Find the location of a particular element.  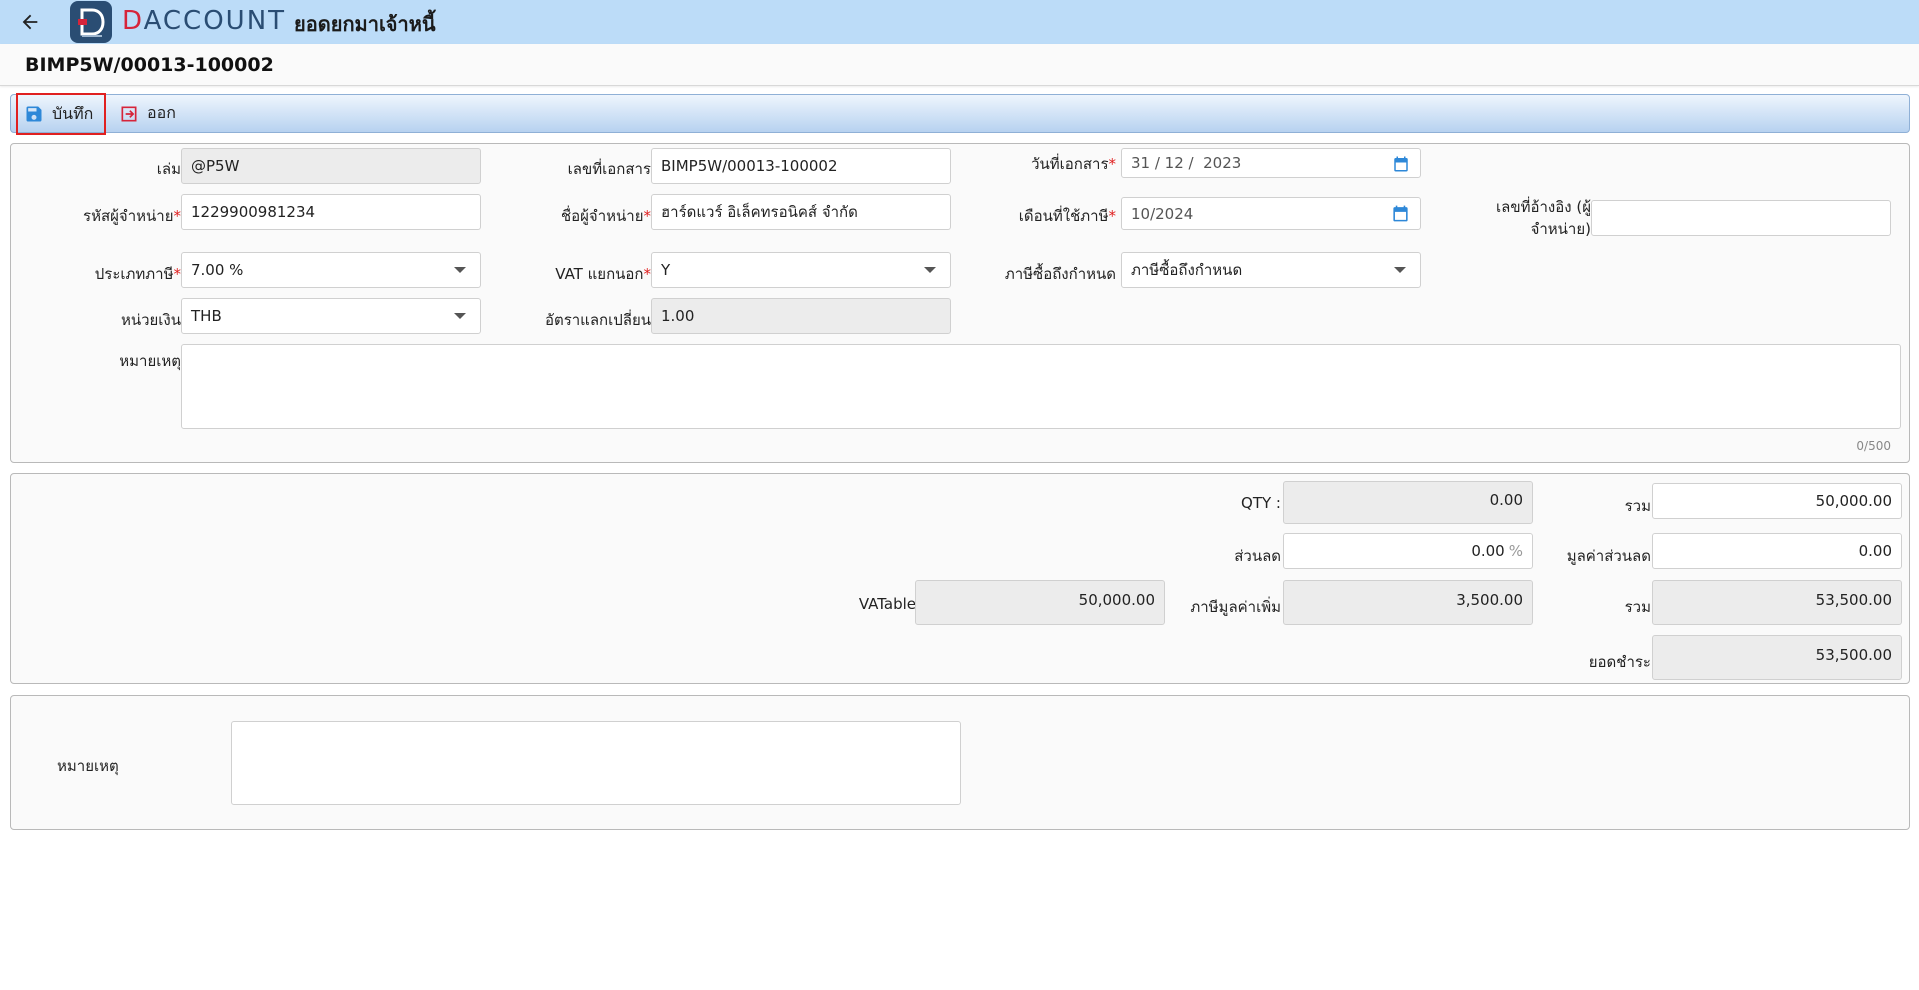

vat-field: 3,500.00 is located at coordinates (1408, 602).